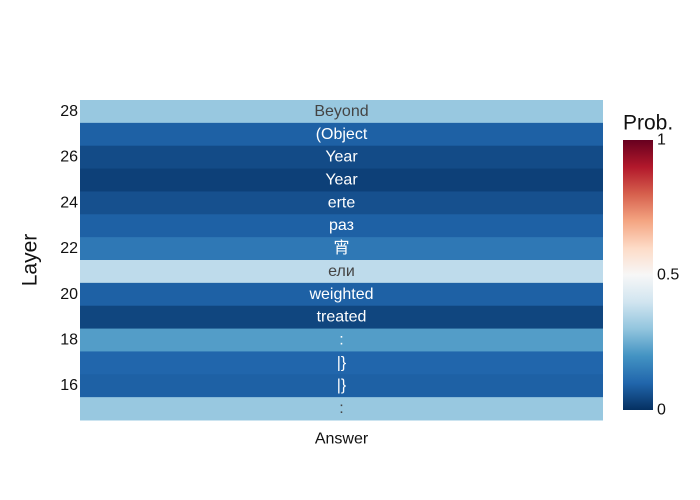  I want to click on y-axis-title: Layer, so click(30, 260).